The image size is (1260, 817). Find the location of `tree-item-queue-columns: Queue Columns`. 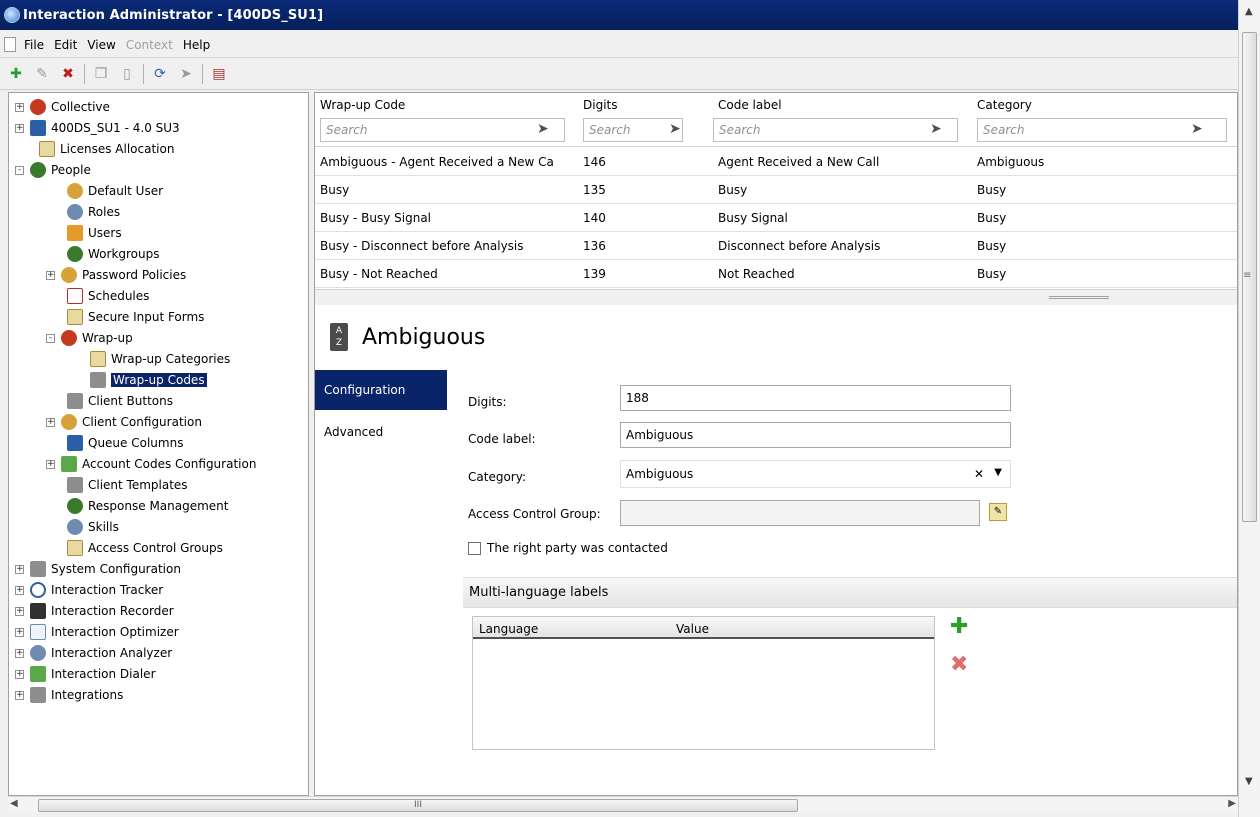

tree-item-queue-columns: Queue Columns is located at coordinates (125, 443).